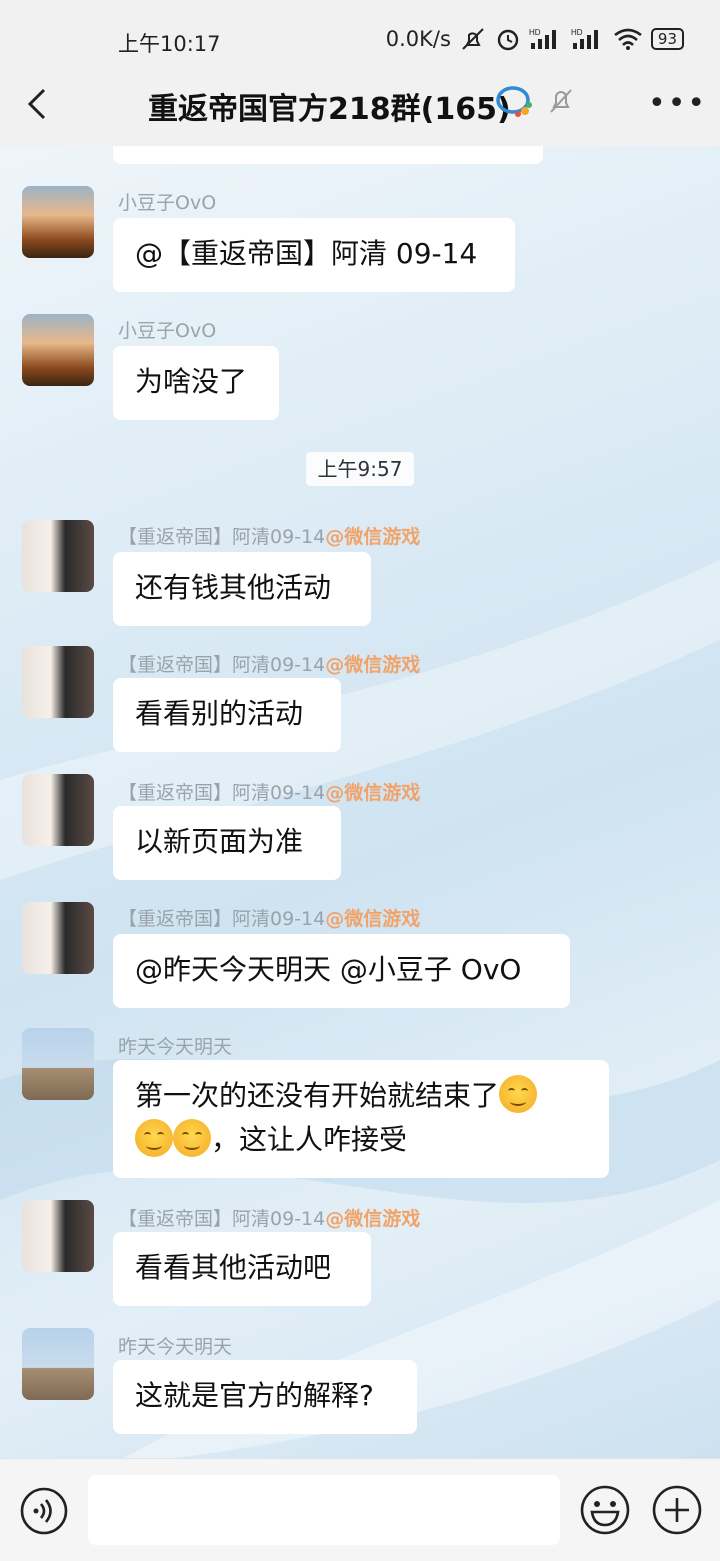  I want to click on message-bubble: 看看其他活动吧, so click(242, 1269).